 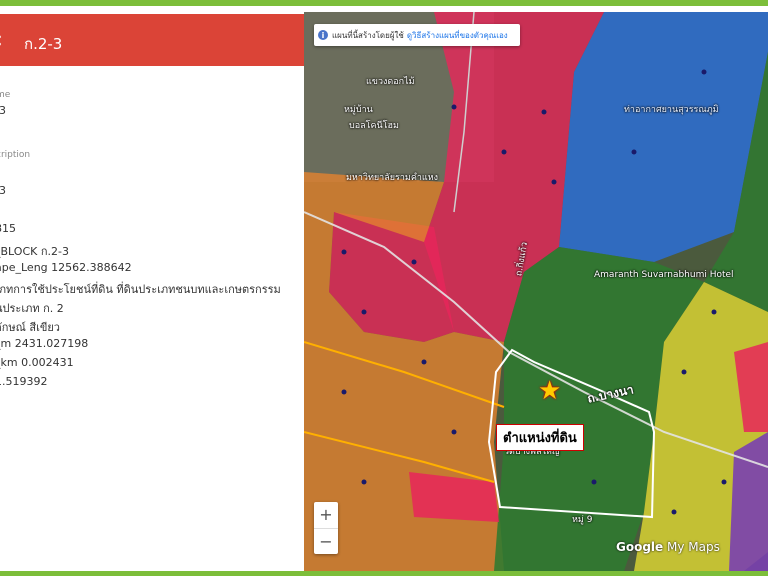 What do you see at coordinates (3, 110) in the screenshot?
I see `field-value-name: -3` at bounding box center [3, 110].